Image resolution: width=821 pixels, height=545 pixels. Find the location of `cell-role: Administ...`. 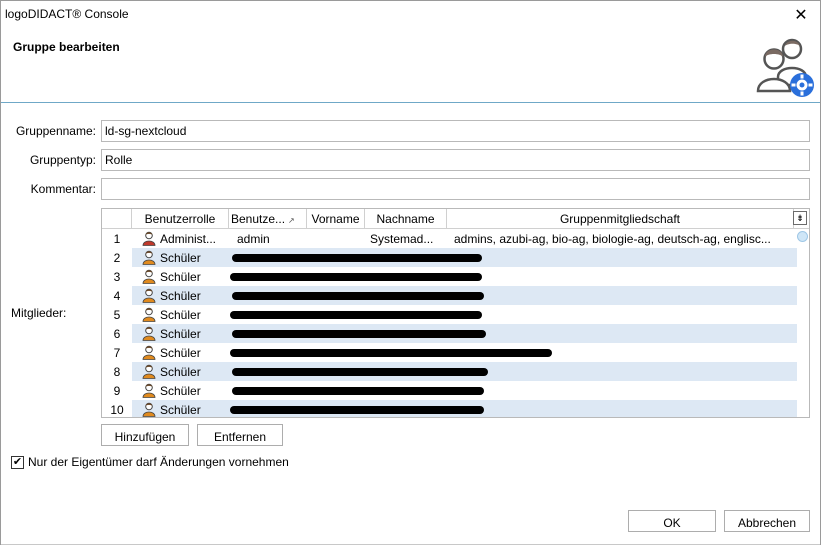

cell-role: Administ... is located at coordinates (188, 239).